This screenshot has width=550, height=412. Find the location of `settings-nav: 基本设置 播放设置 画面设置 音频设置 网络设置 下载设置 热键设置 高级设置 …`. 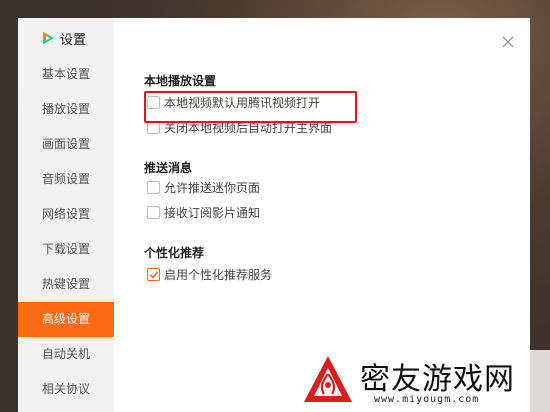

settings-nav: 基本设置 播放设置 画面设置 音频设置 网络设置 下载设置 热键设置 高级设置 … is located at coordinates (66, 232).